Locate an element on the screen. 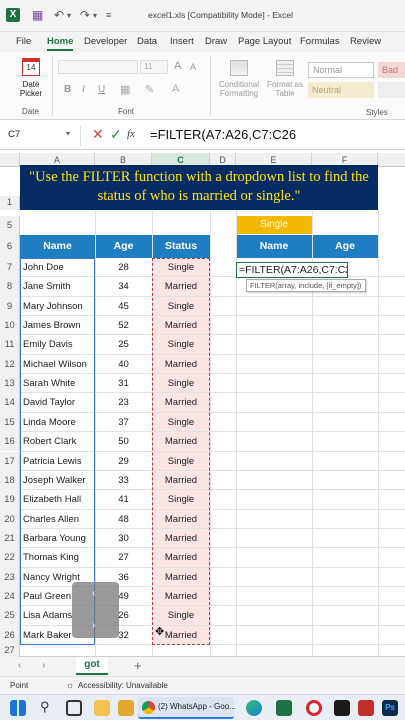 The image size is (405, 720). row-header-17: 17 is located at coordinates (10, 461).